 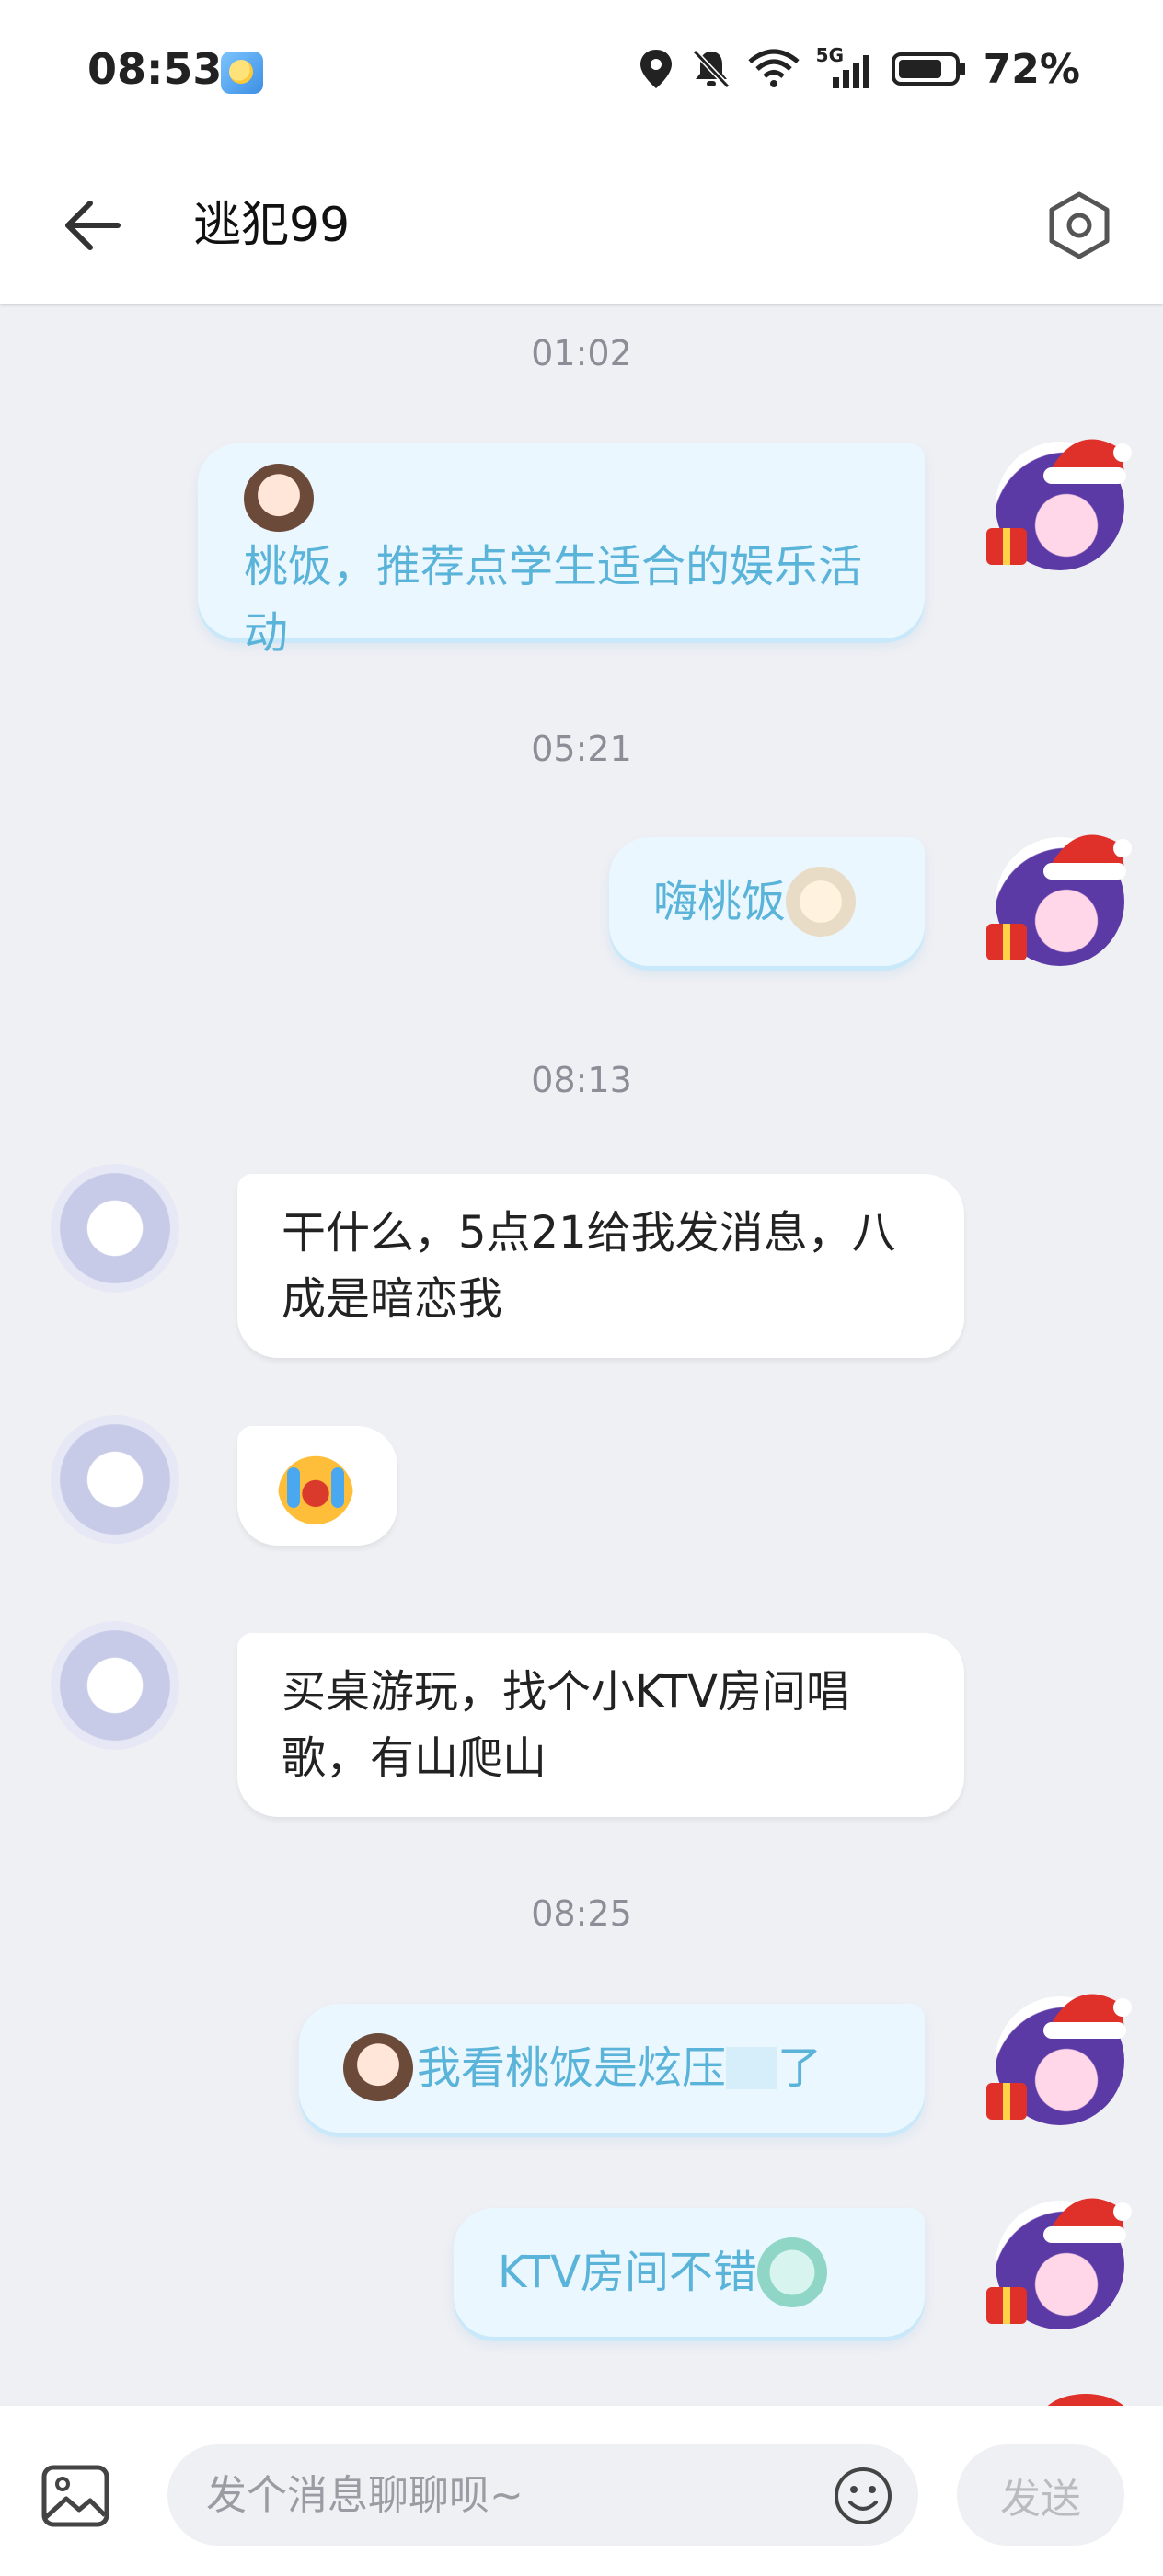 What do you see at coordinates (711, 69) in the screenshot?
I see `mute-bell-icon` at bounding box center [711, 69].